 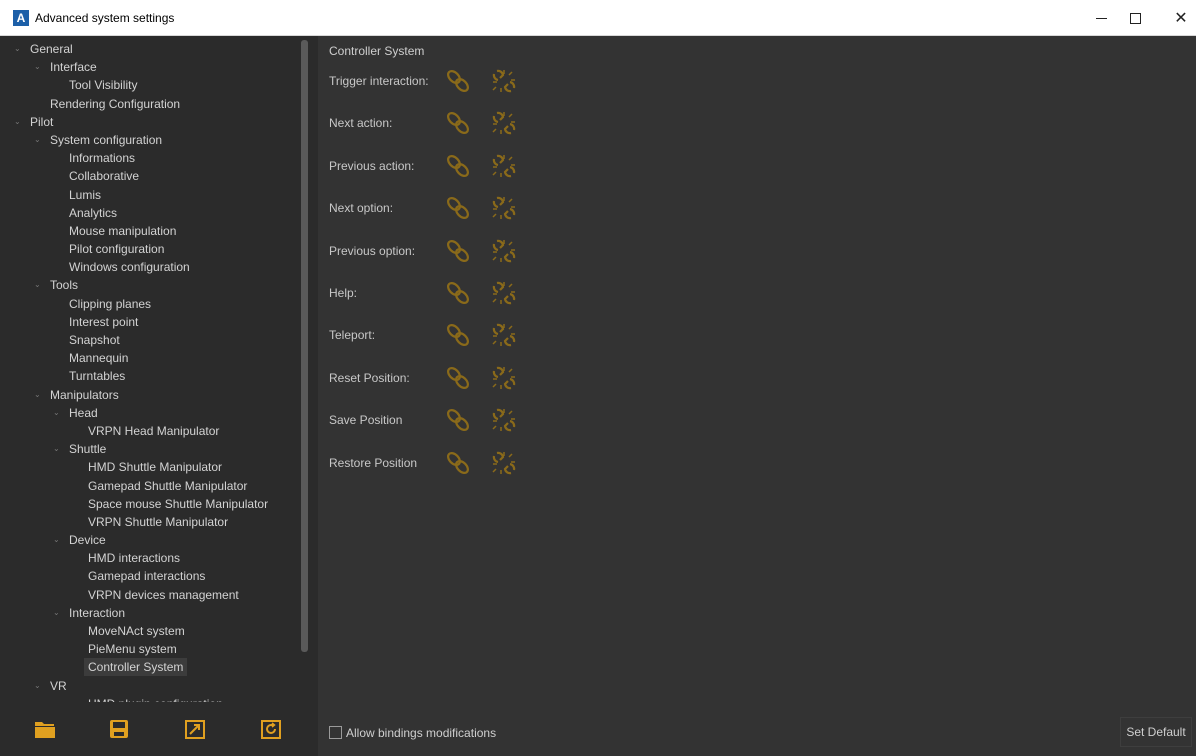 What do you see at coordinates (150, 140) in the screenshot?
I see `tree-item: ⌄ System configuration` at bounding box center [150, 140].